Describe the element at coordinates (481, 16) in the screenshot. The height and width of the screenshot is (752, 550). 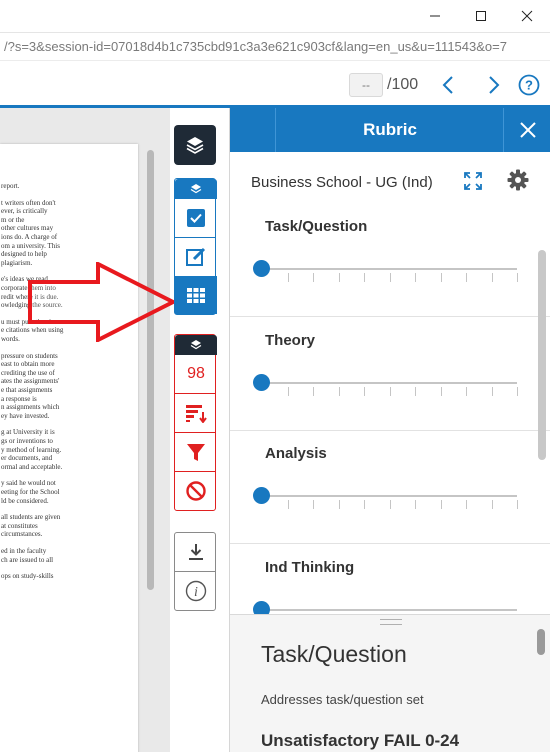
I see `maximize-icon` at that location.